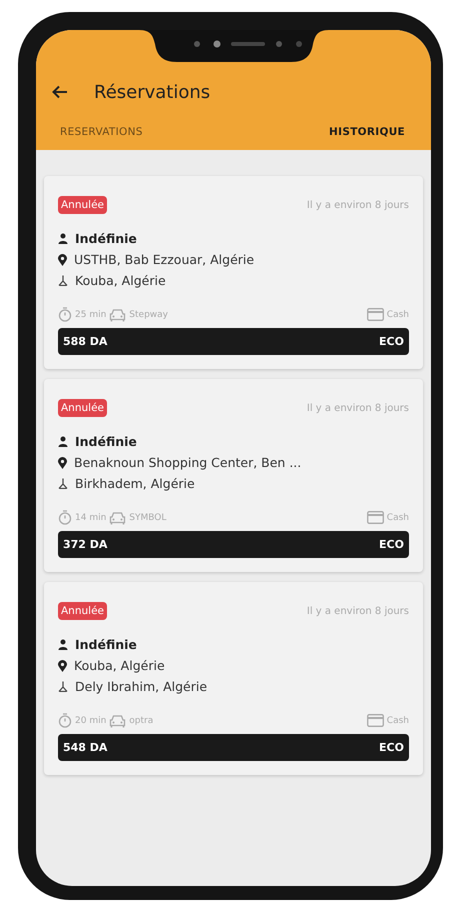 The height and width of the screenshot is (902, 453). I want to click on pickup-address: USTHB, Bab Ezzouar, Algérie, so click(164, 260).